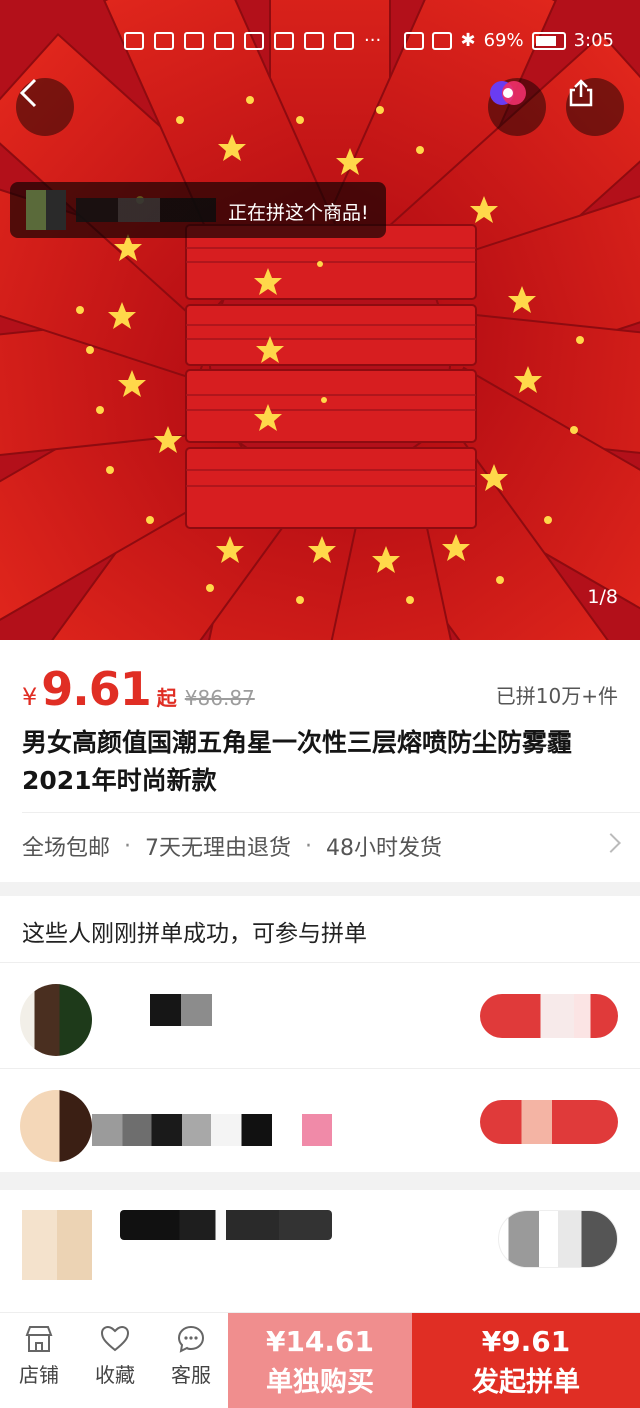 Image resolution: width=640 pixels, height=1408 pixels. I want to click on store-icon, so click(39, 1339).